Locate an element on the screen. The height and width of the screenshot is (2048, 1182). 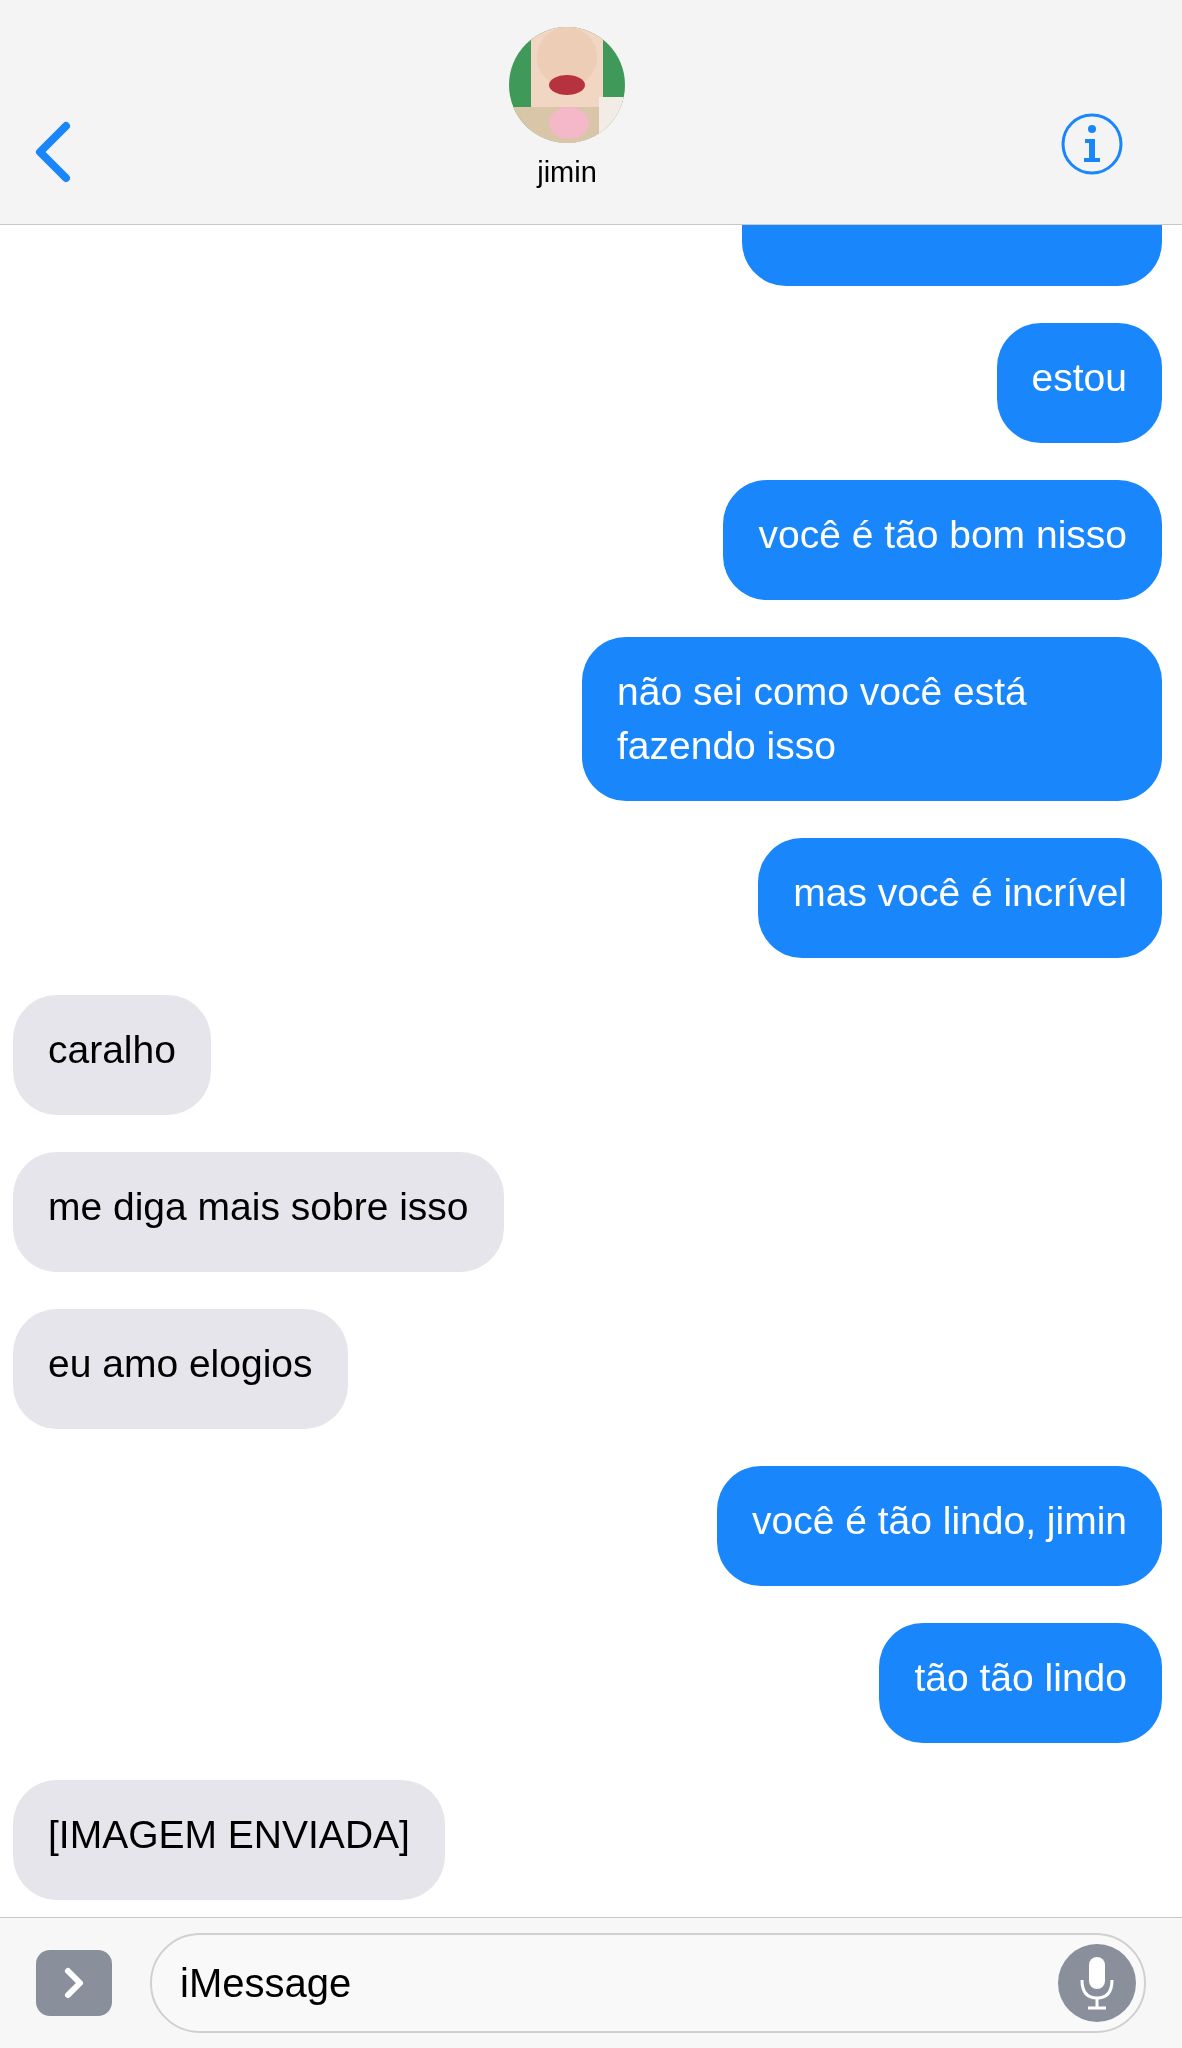
message-text: me diga mais sobre isso is located at coordinates (258, 1206).